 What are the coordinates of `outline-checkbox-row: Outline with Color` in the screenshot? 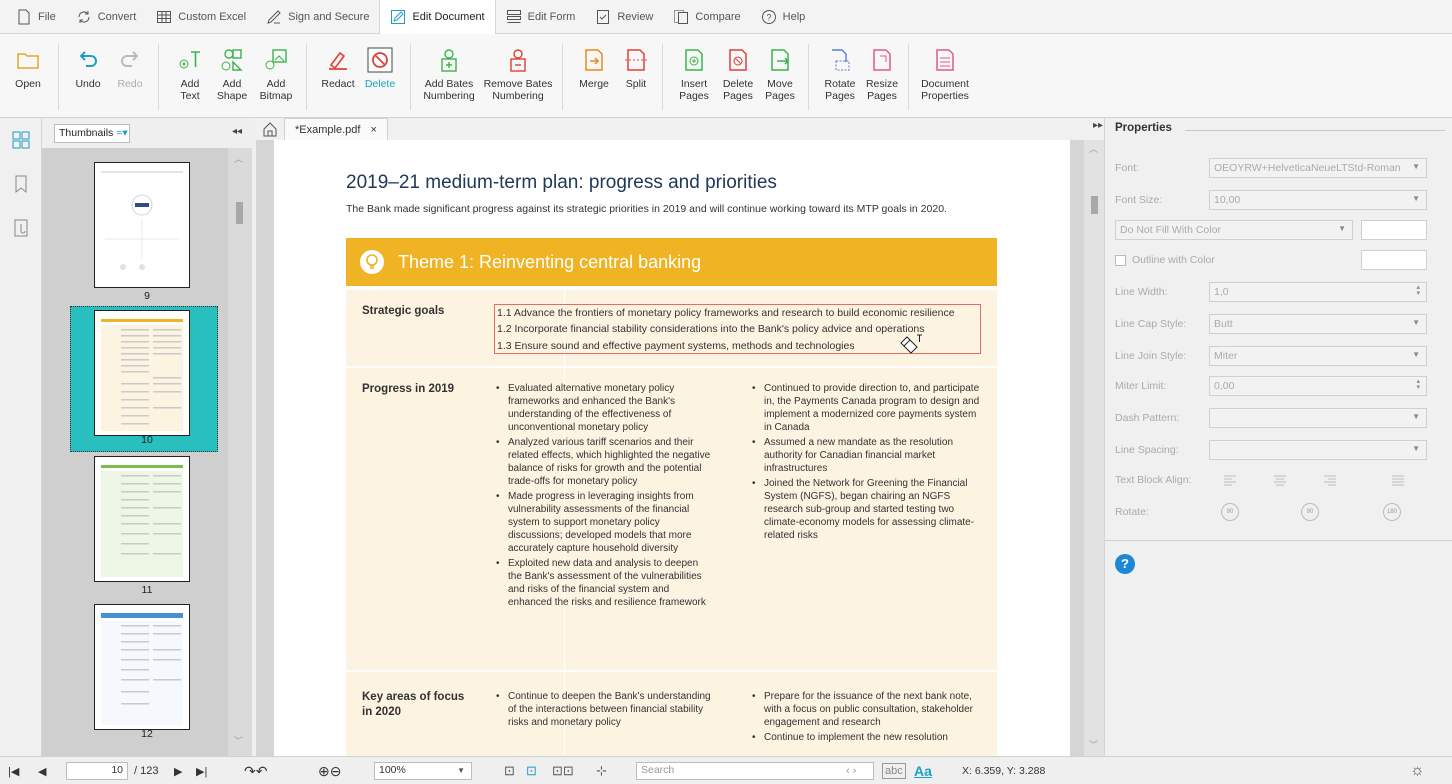 It's located at (1165, 260).